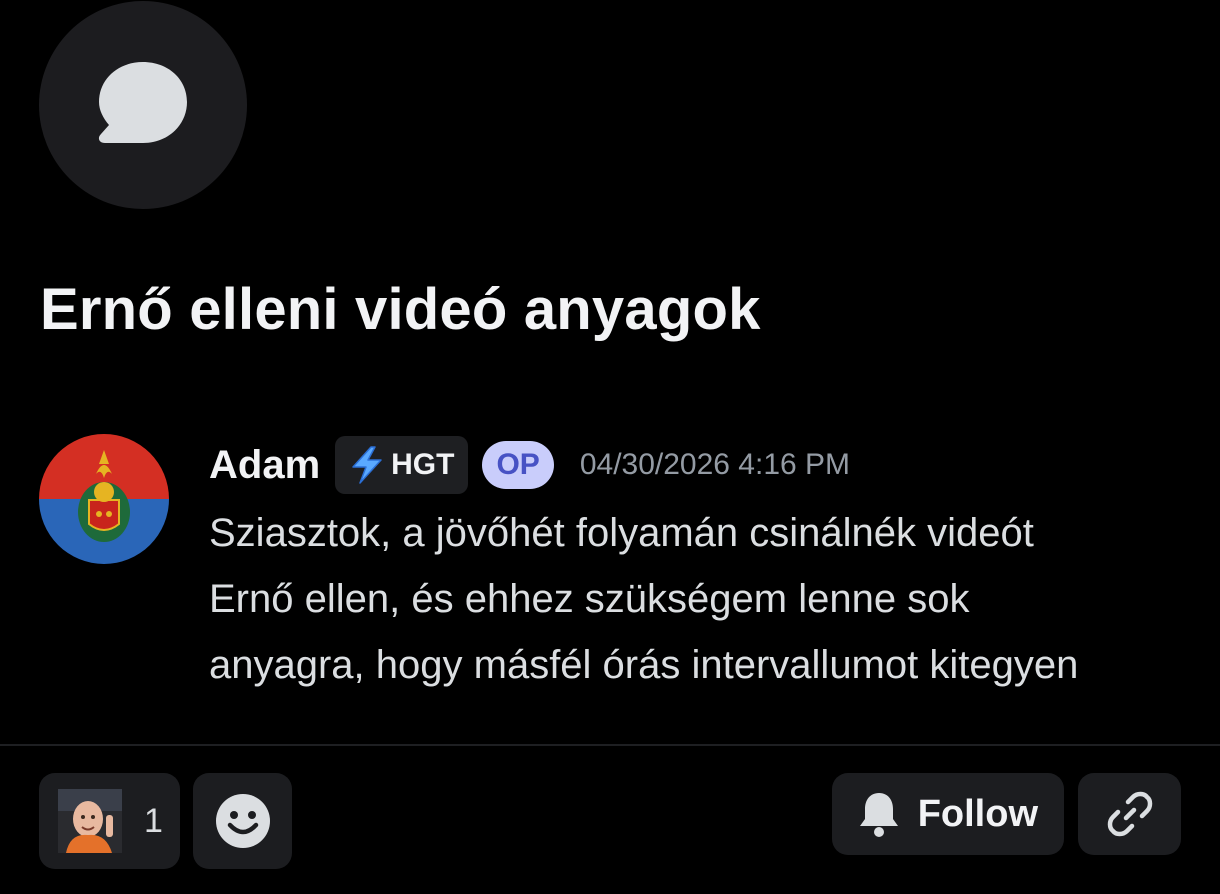  I want to click on message-header: Adam HGT OP 04/30/2026 4:16 PM, so click(529, 465).